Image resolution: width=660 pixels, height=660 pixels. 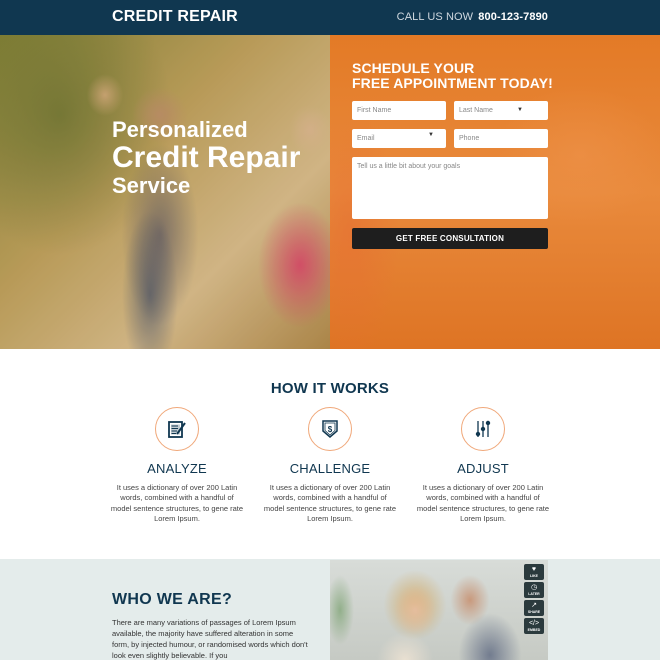 I want to click on later-label: LATER, so click(x=534, y=594).